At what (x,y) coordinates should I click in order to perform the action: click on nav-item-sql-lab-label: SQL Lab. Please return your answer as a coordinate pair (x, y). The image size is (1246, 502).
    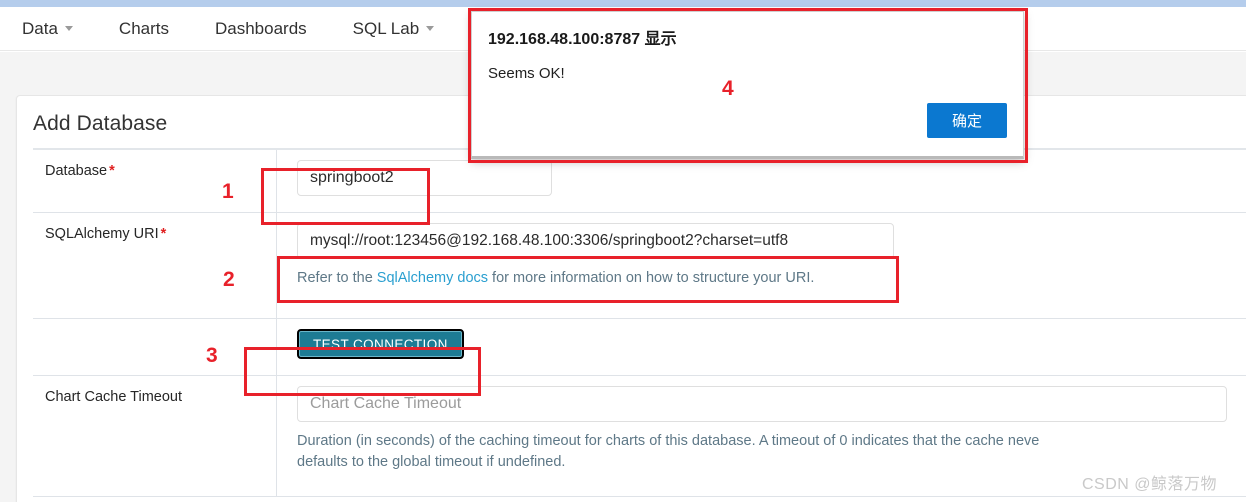
    Looking at the image, I should click on (386, 28).